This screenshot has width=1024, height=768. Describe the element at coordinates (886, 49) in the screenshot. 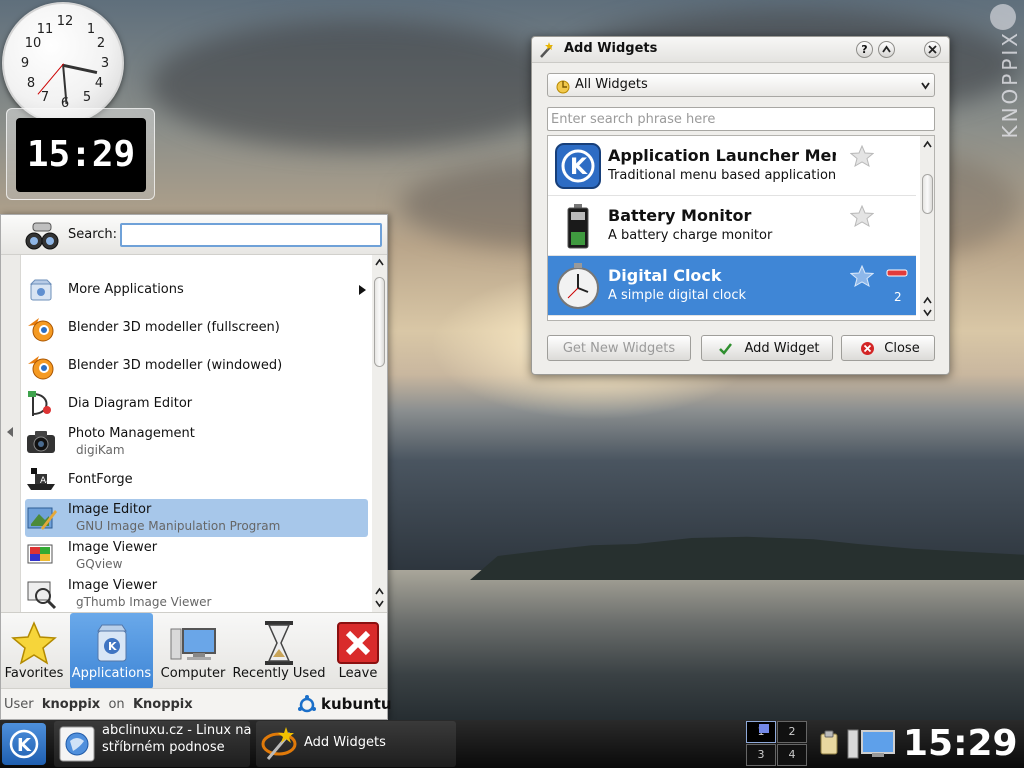

I see `minimize-button` at that location.